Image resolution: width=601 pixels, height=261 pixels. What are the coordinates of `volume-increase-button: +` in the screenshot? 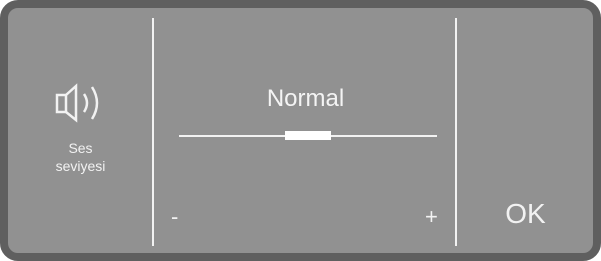 It's located at (431, 217).